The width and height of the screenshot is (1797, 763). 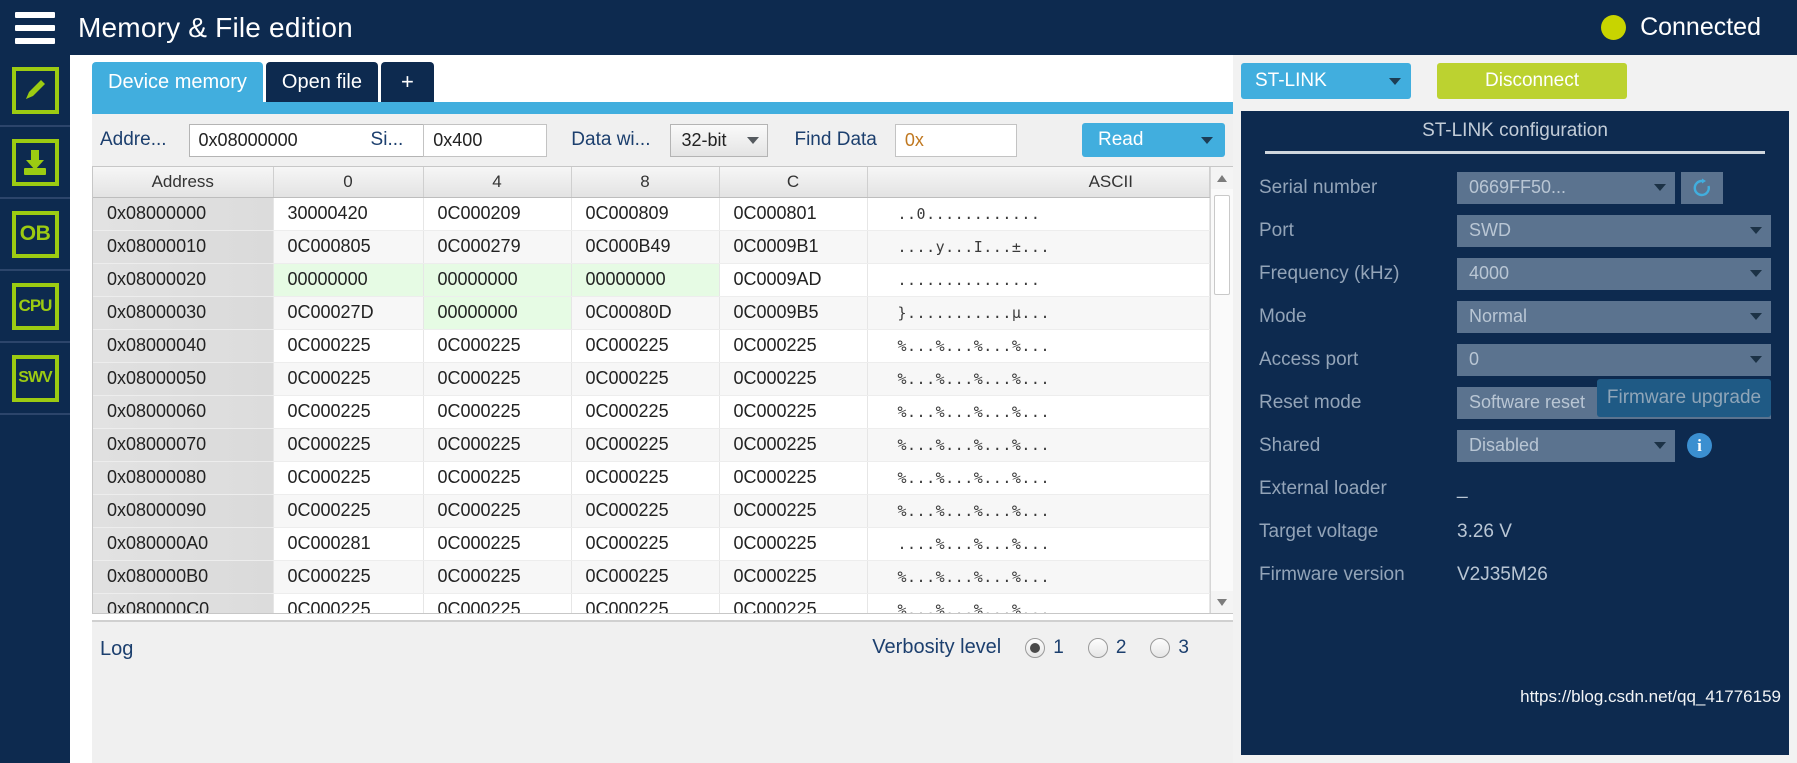 What do you see at coordinates (1684, 398) in the screenshot?
I see `firmware-upgrade-button: Firmware upgrade` at bounding box center [1684, 398].